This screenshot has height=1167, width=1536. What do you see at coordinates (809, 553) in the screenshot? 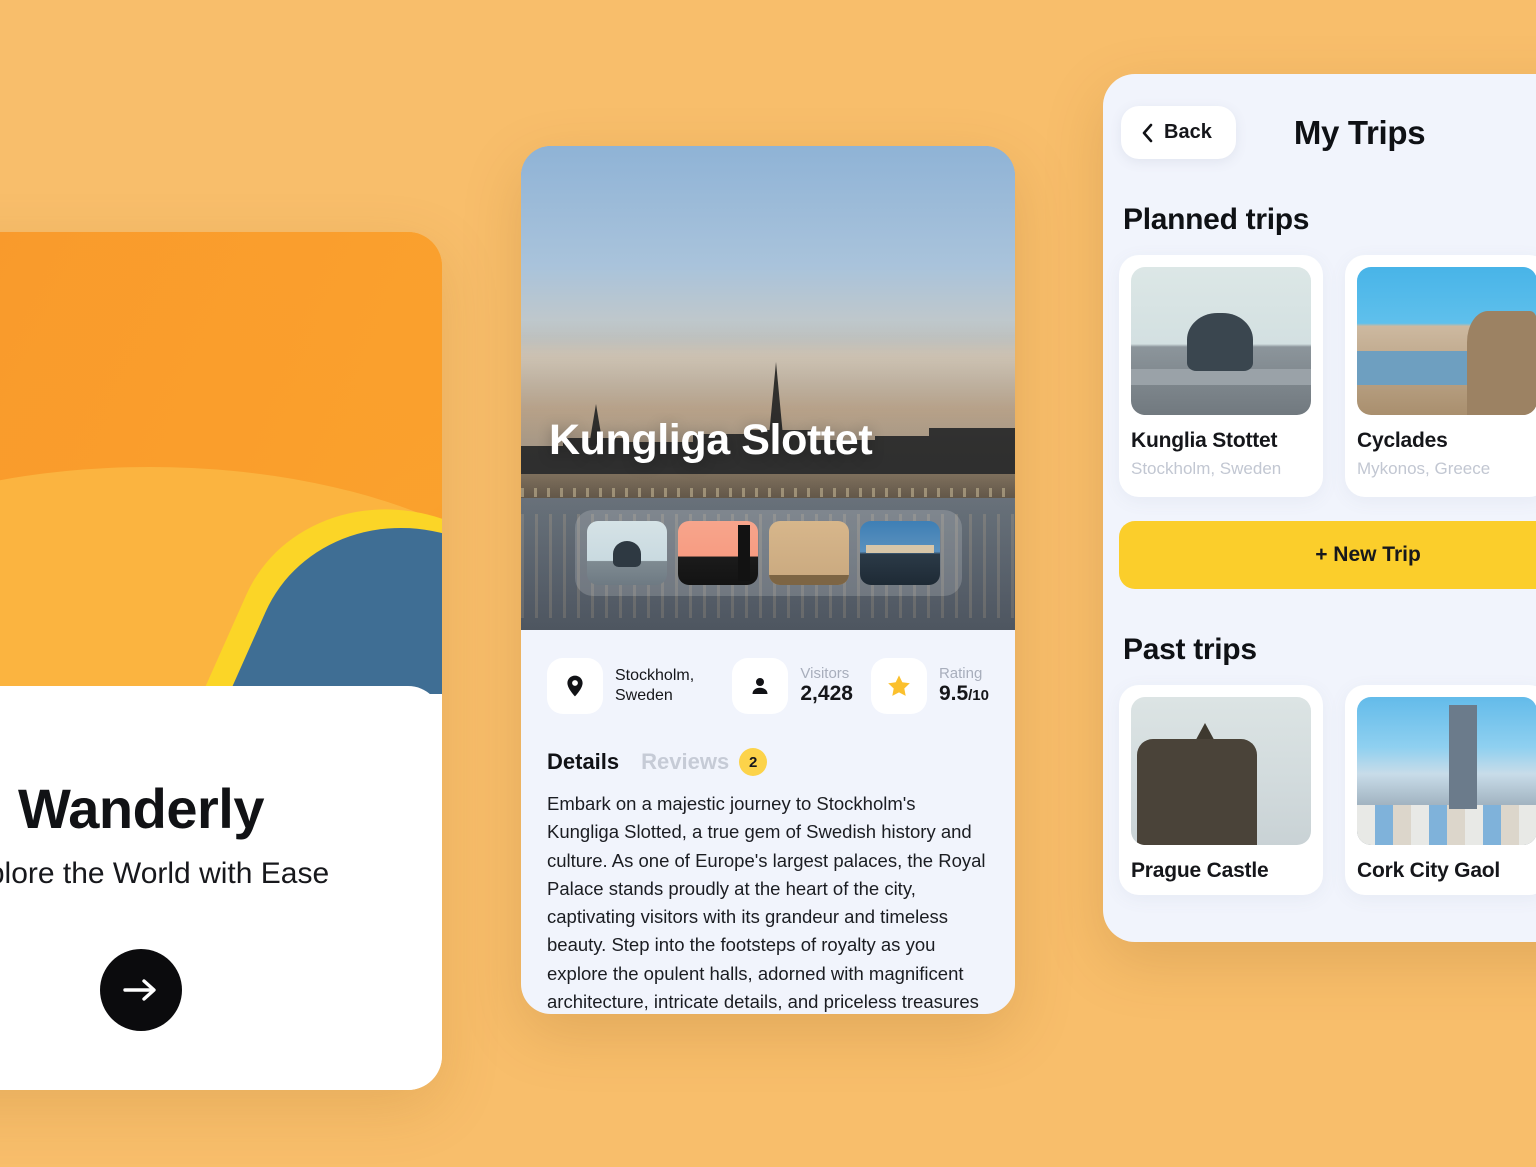
I see `gallery-thumbnail-palace-facade` at bounding box center [809, 553].